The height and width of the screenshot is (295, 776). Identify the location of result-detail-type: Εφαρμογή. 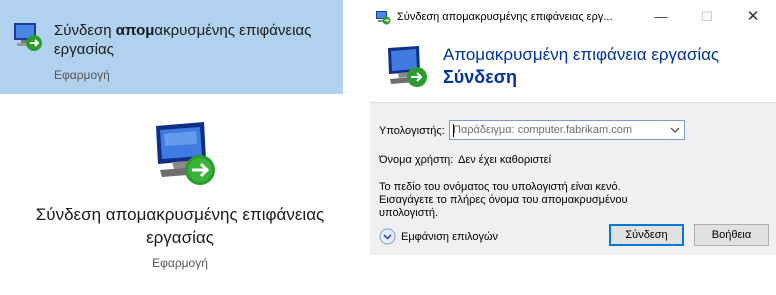
(180, 263).